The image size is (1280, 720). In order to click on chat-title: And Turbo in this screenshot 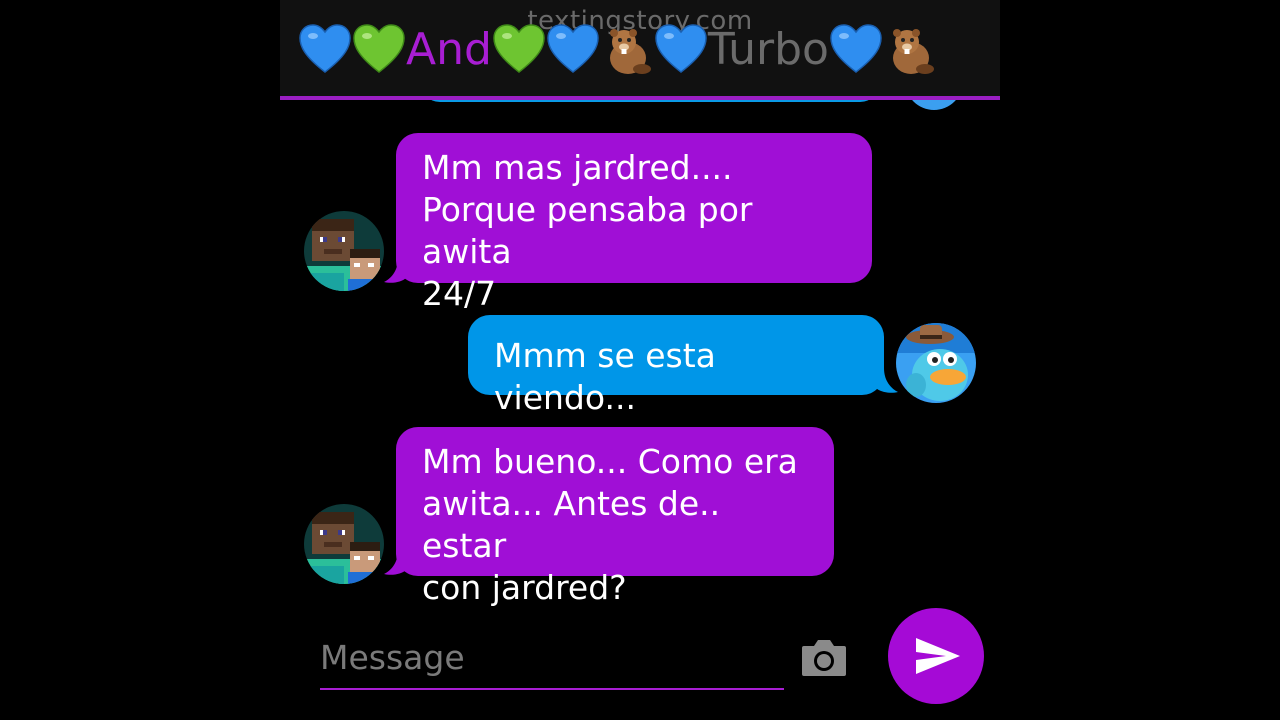, I will do `click(617, 50)`.